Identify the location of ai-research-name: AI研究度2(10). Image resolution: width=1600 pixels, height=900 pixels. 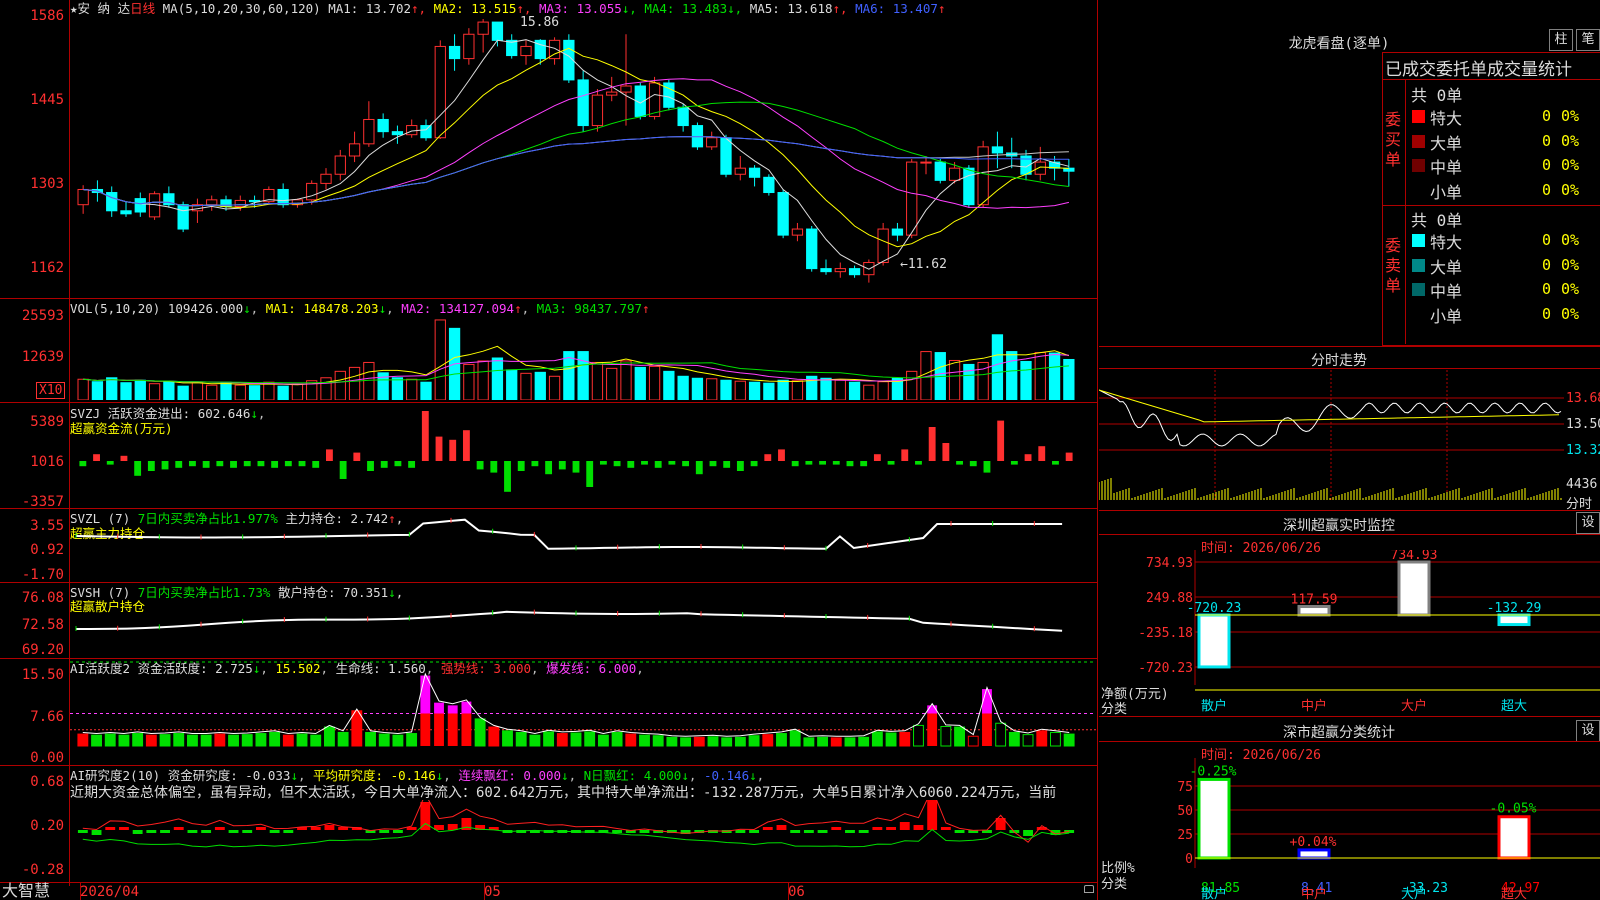
(115, 775).